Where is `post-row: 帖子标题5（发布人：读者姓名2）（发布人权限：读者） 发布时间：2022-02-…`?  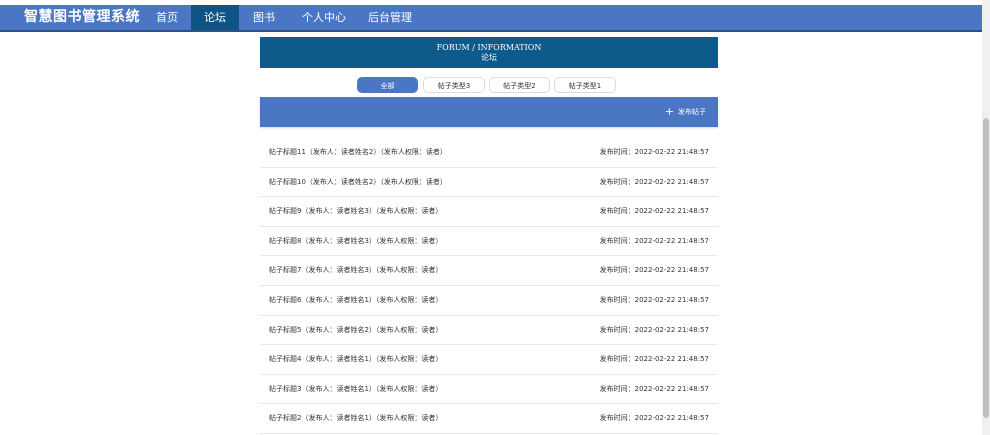 post-row: 帖子标题5（发布人：读者姓名2）（发布人权限：读者） 发布时间：2022-02-… is located at coordinates (489, 331).